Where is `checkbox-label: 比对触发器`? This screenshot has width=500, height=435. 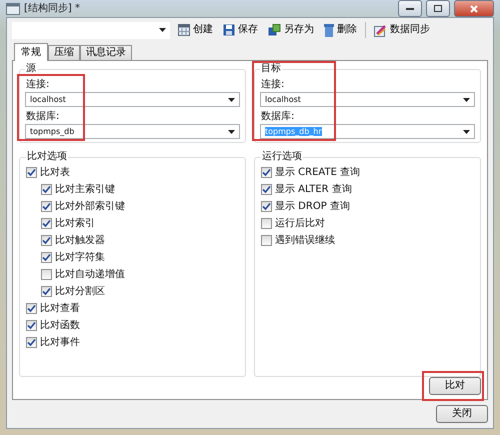 checkbox-label: 比对触发器 is located at coordinates (80, 240).